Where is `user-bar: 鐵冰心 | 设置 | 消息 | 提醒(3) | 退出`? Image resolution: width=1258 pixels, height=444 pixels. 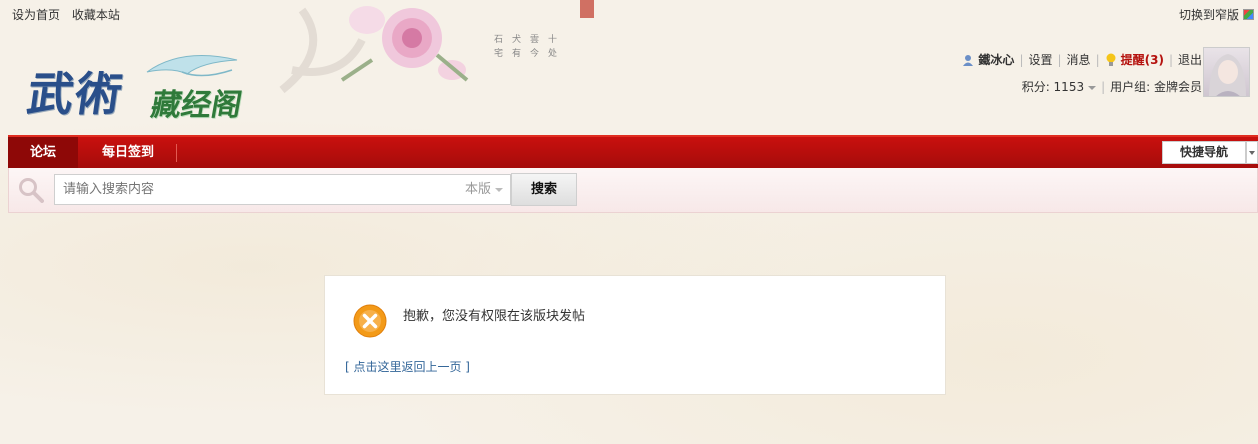 user-bar: 鐵冰心 | 设置 | 消息 | 提醒(3) | 退出 is located at coordinates (1082, 59).